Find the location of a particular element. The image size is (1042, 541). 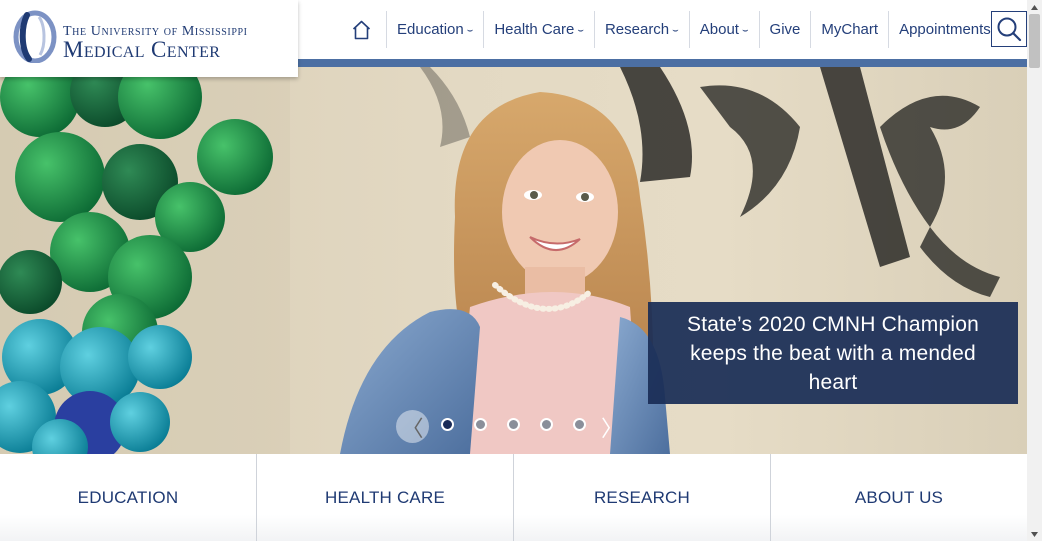

nav-give: Give is located at coordinates (784, 29).